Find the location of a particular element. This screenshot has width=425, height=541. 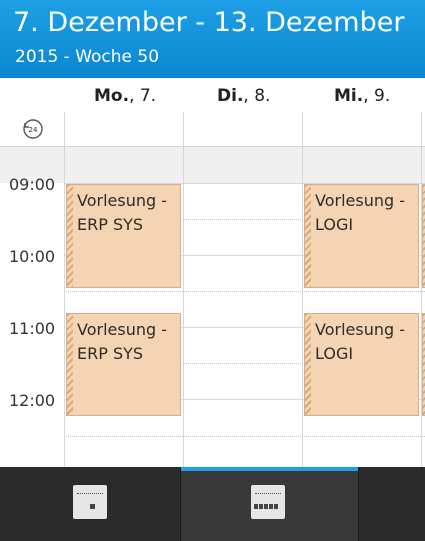

day-header-row: Mo., 7. Di., 8. Mi., 9. is located at coordinates (212, 95).